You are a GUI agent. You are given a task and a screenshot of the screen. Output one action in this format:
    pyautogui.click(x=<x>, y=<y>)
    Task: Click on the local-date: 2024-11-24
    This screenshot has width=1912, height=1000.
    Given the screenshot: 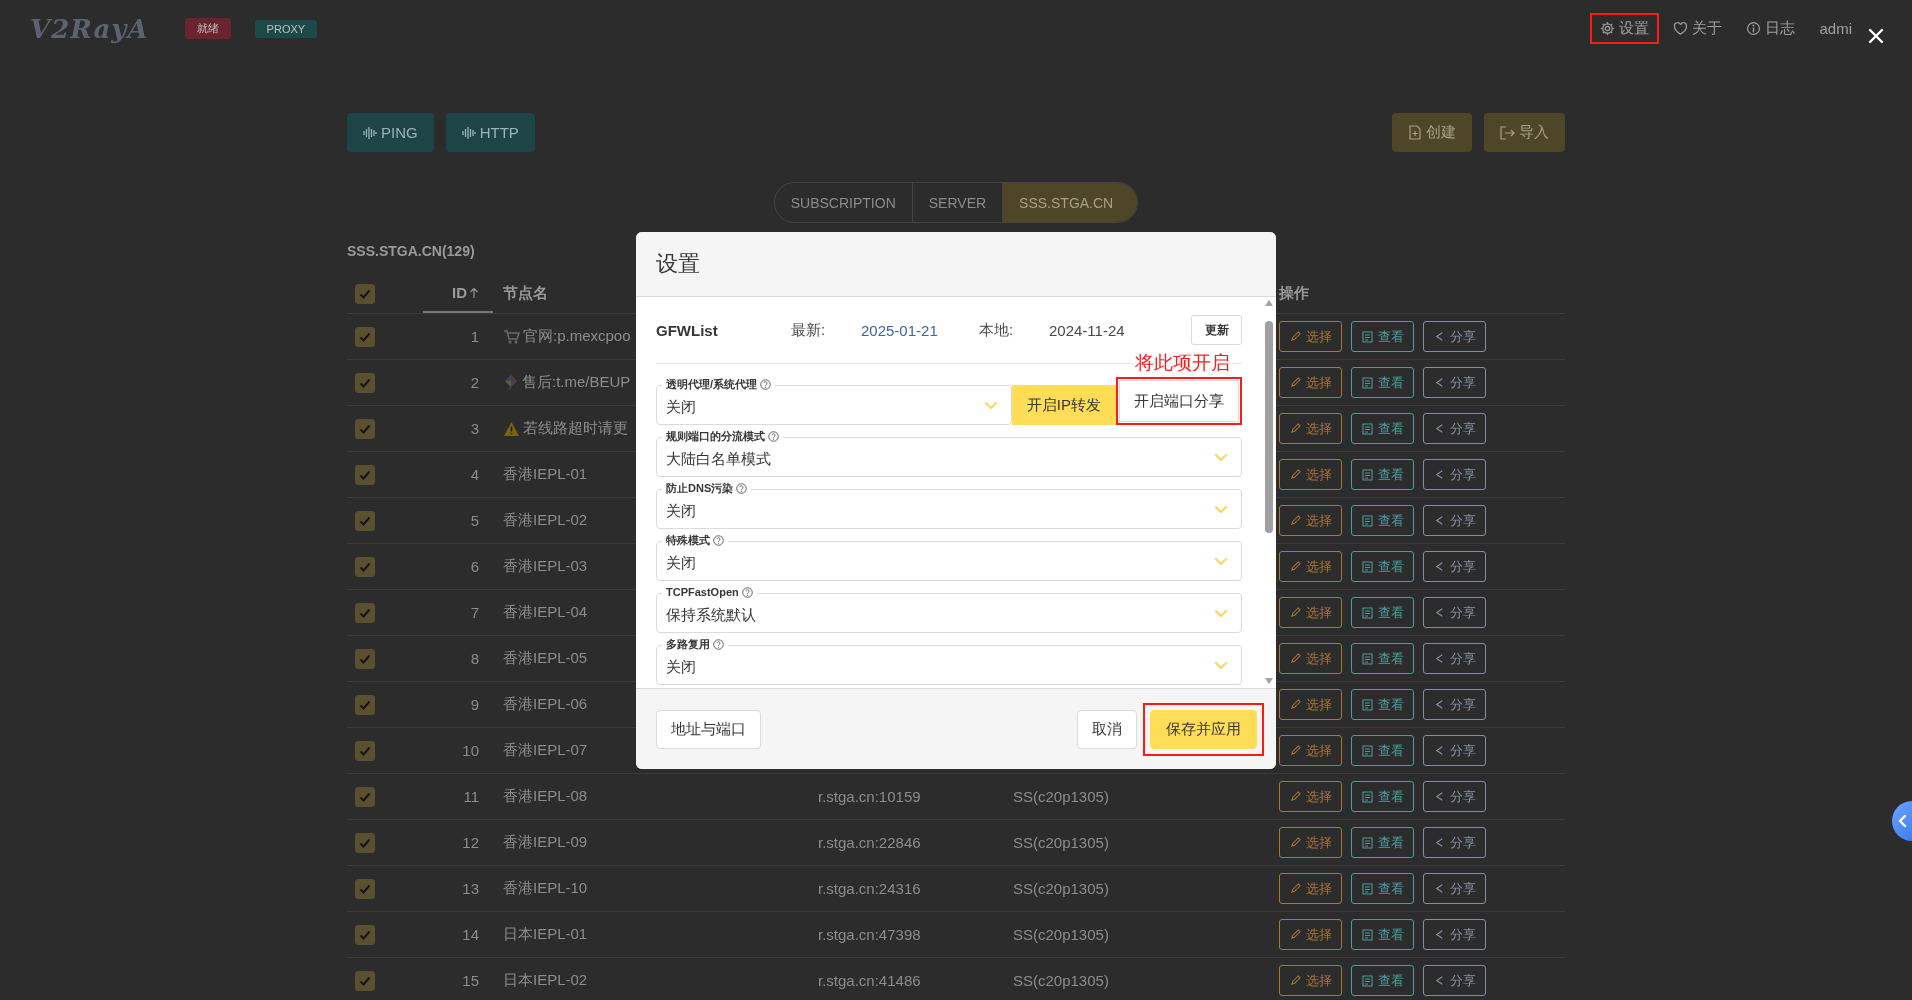 What is the action you would take?
    pyautogui.click(x=1087, y=330)
    